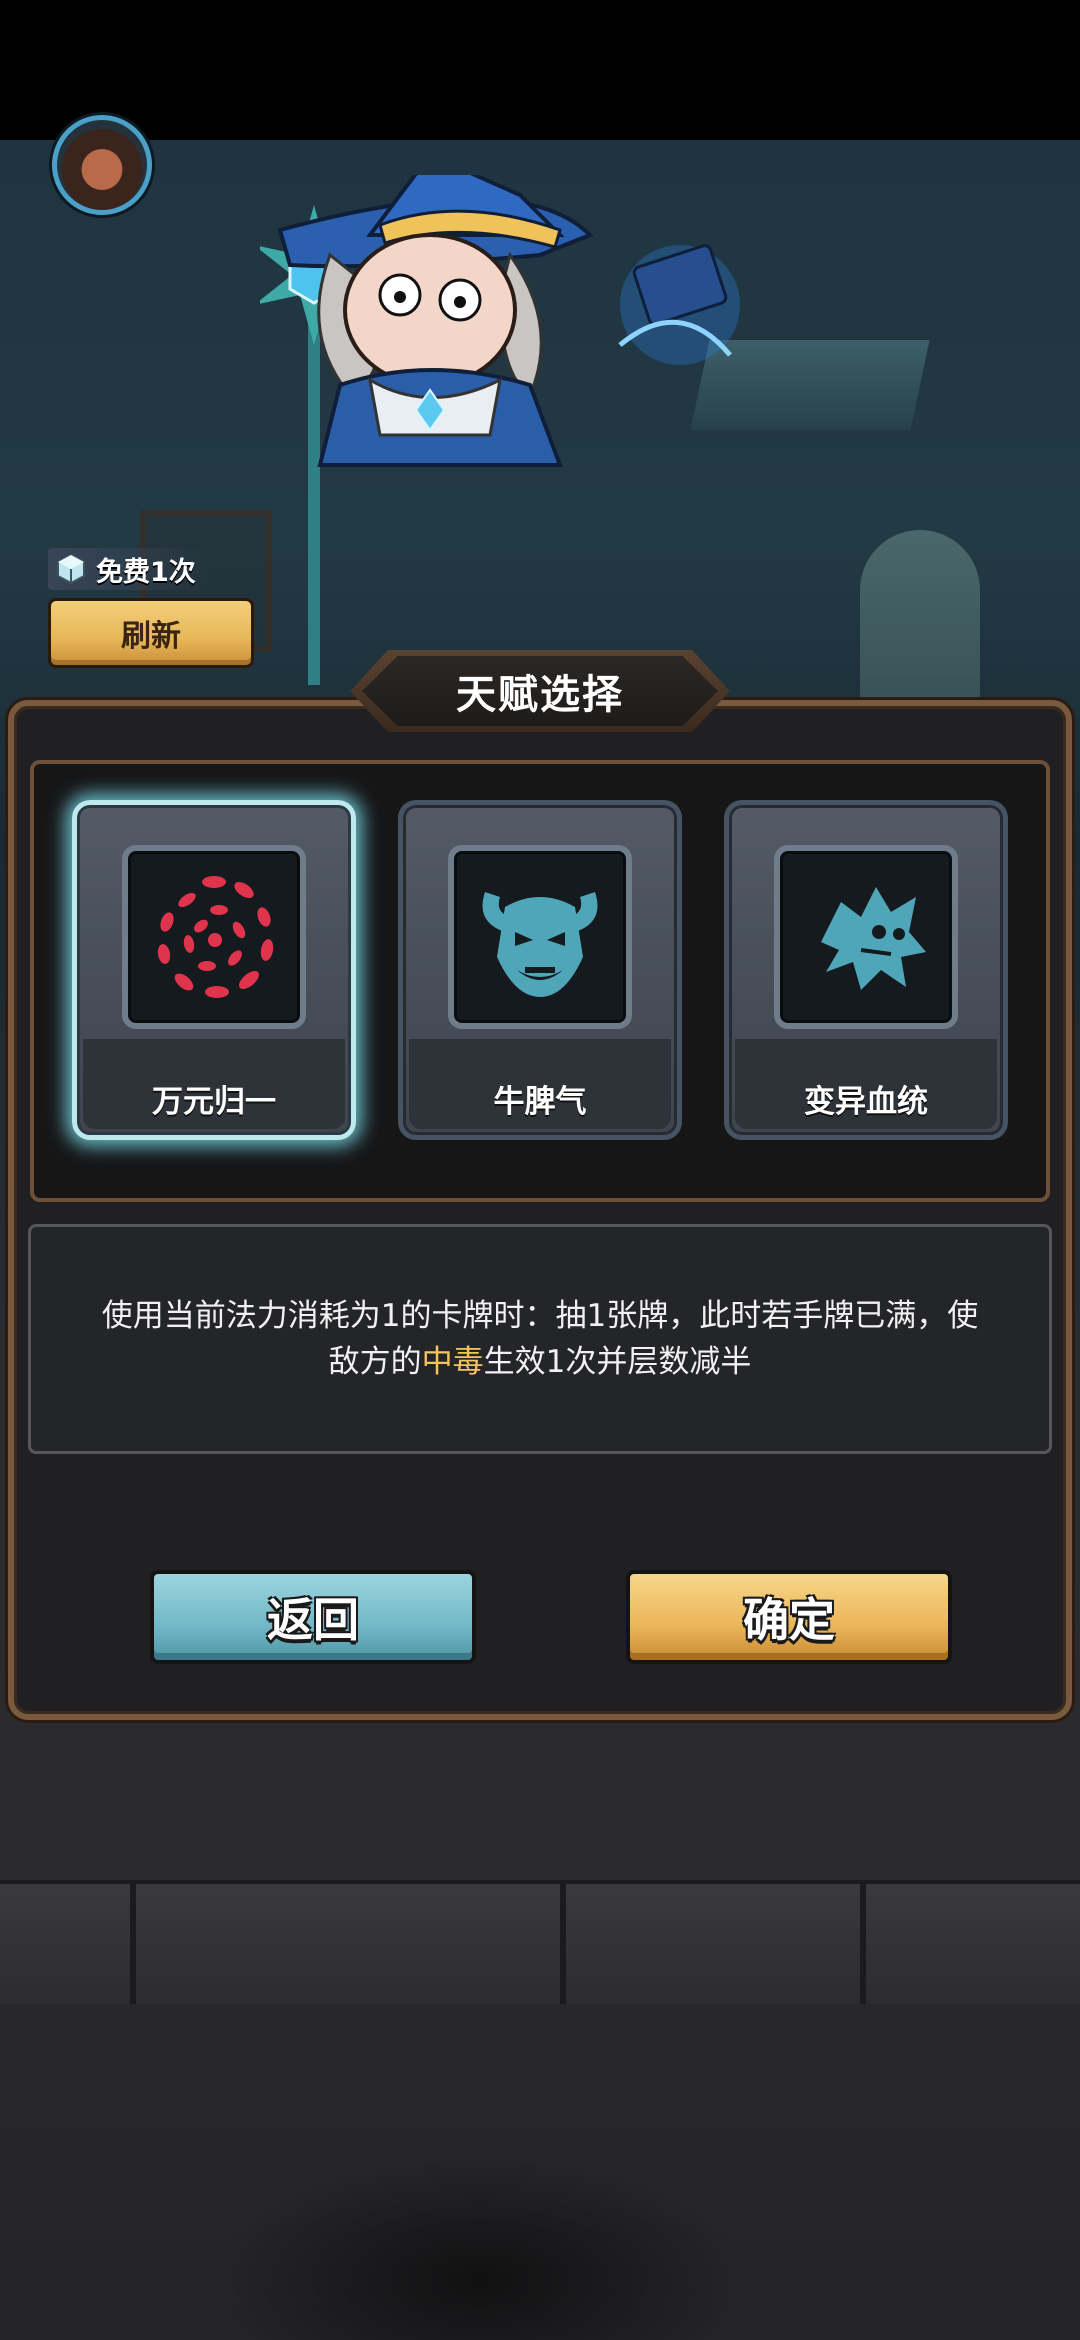 Image resolution: width=1080 pixels, height=2340 pixels. I want to click on red-swirl-icon, so click(215, 937).